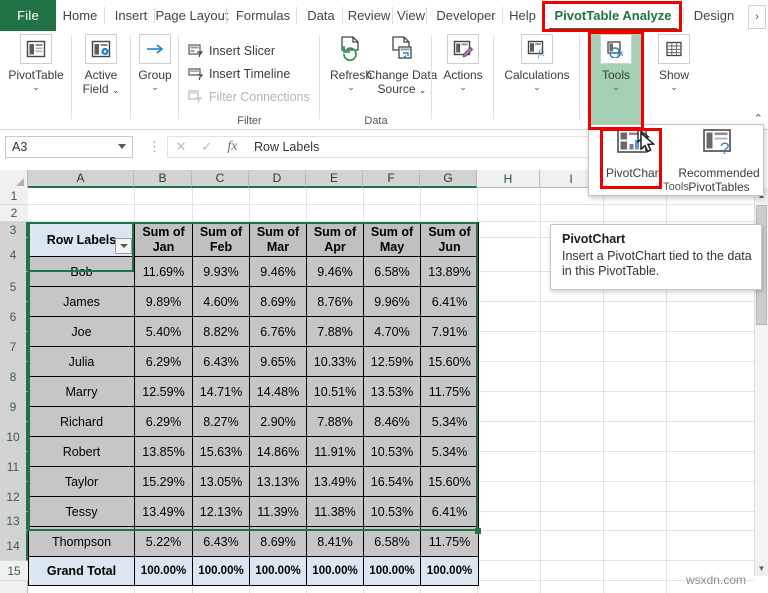 This screenshot has width=768, height=593. What do you see at coordinates (253, 511) in the screenshot?
I see `pivot-data-row: Tessy 13.49% 12.13% 11.39% 11.38% 10.53% 6.41%` at bounding box center [253, 511].